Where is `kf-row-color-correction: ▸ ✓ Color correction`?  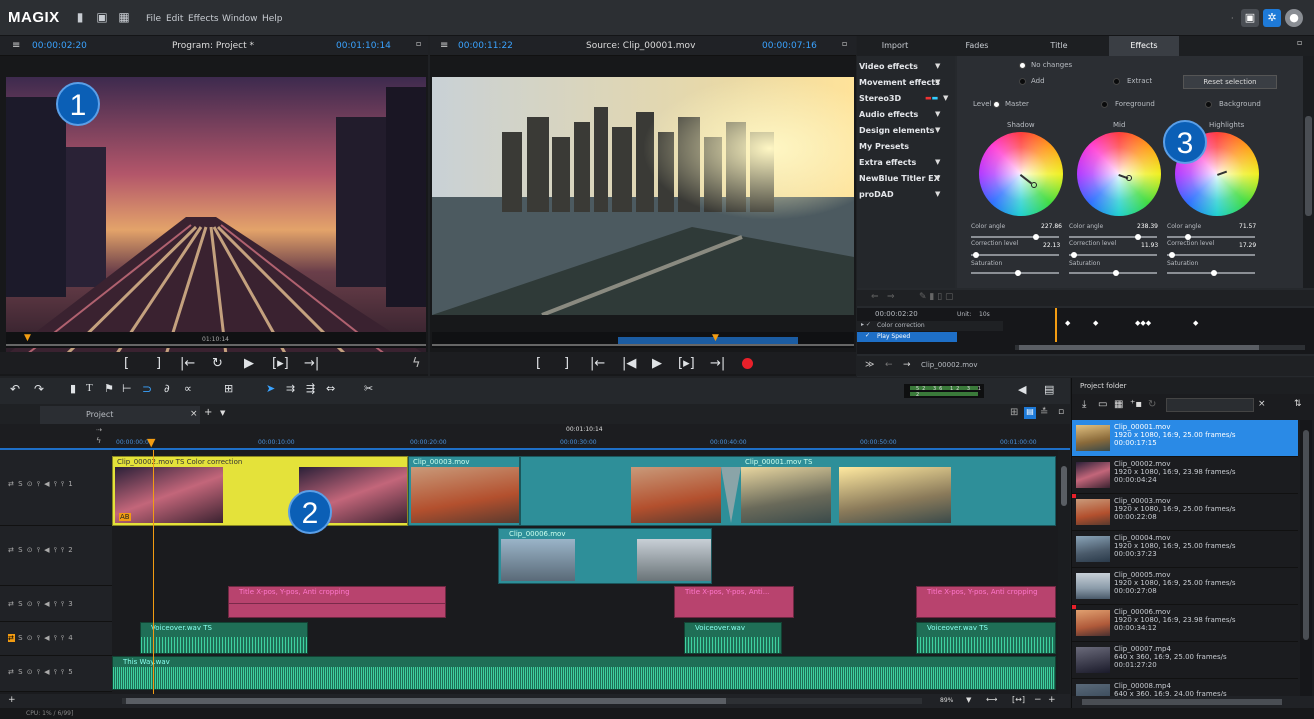
kf-row-color-correction: ▸ ✓ Color correction is located at coordinates (930, 326).